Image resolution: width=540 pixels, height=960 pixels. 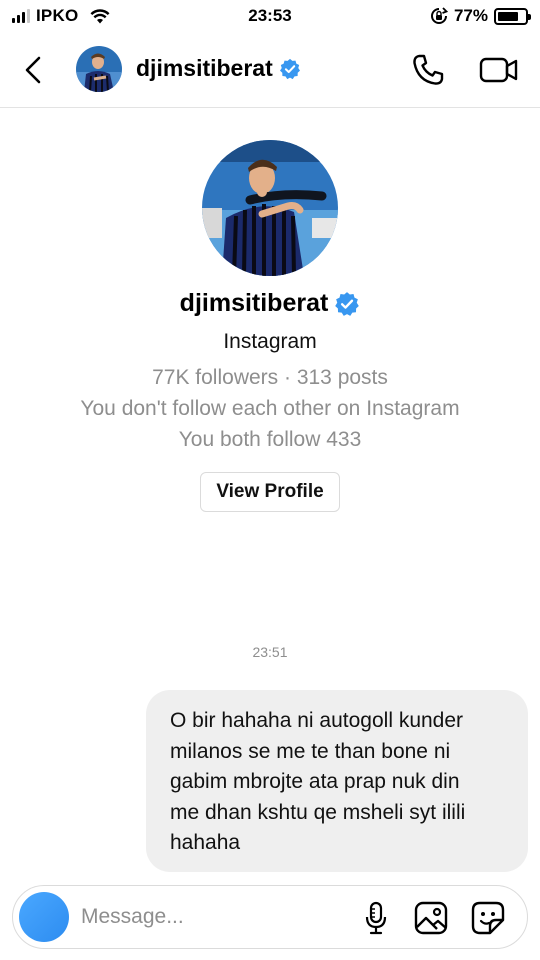 What do you see at coordinates (270, 16) in the screenshot?
I see `status-bar: IPKO 23:53 77%` at bounding box center [270, 16].